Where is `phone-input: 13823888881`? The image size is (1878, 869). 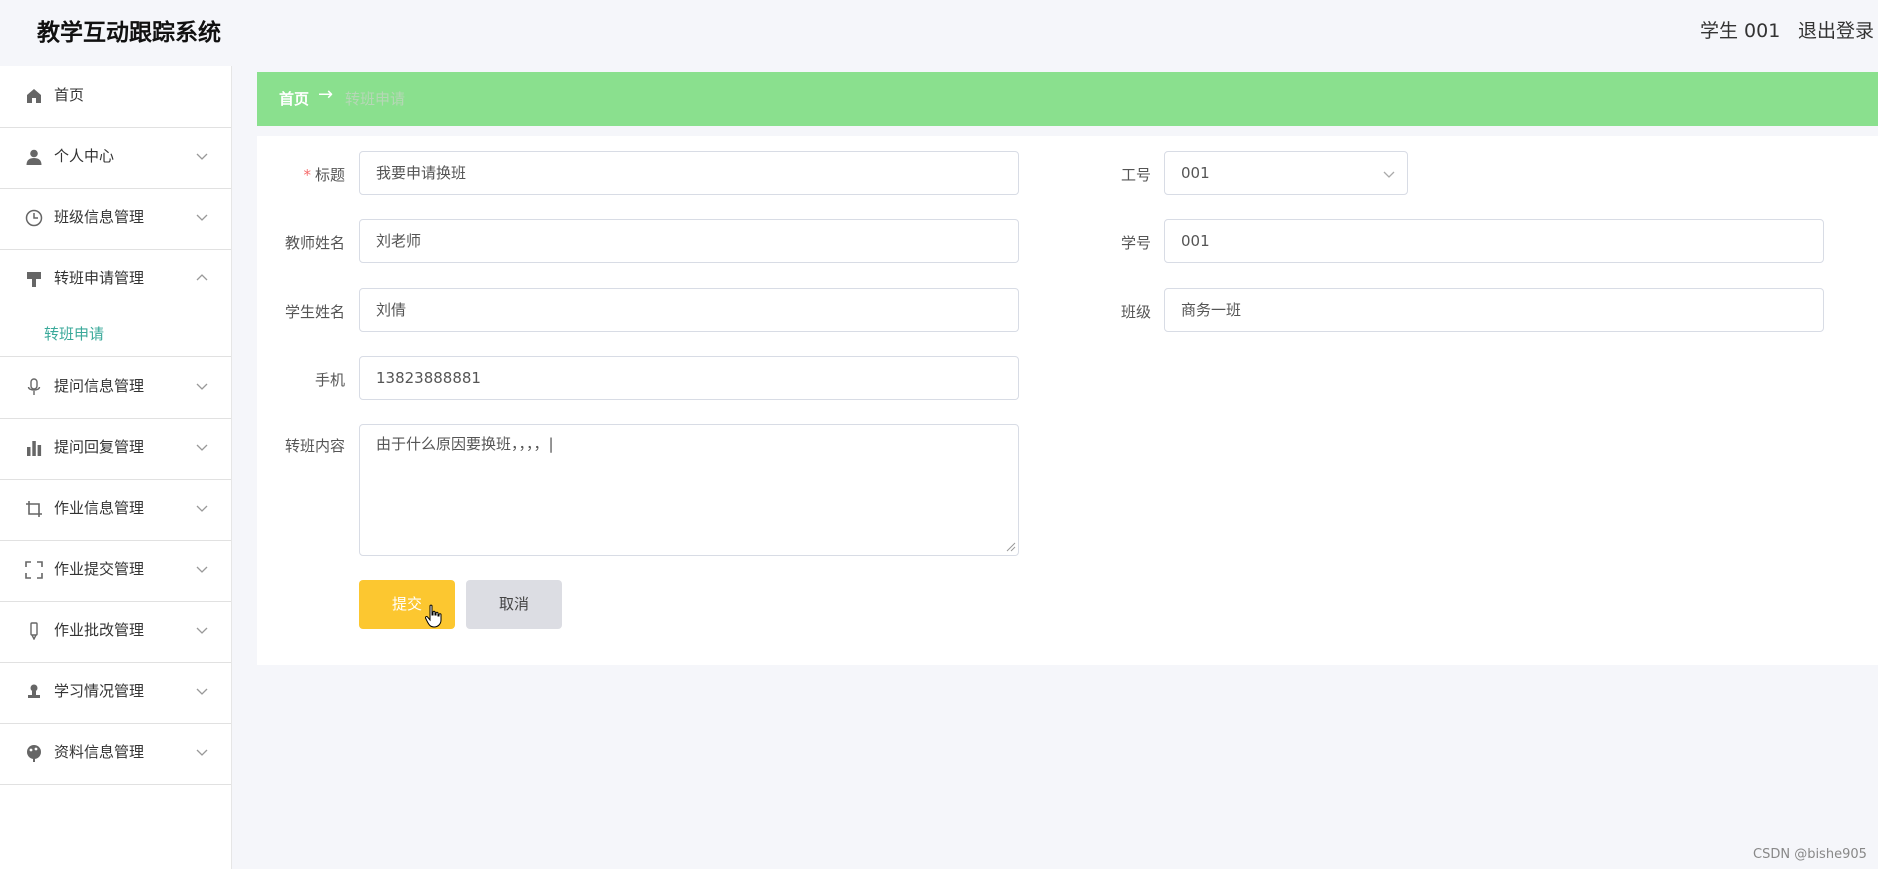
phone-input: 13823888881 is located at coordinates (689, 378).